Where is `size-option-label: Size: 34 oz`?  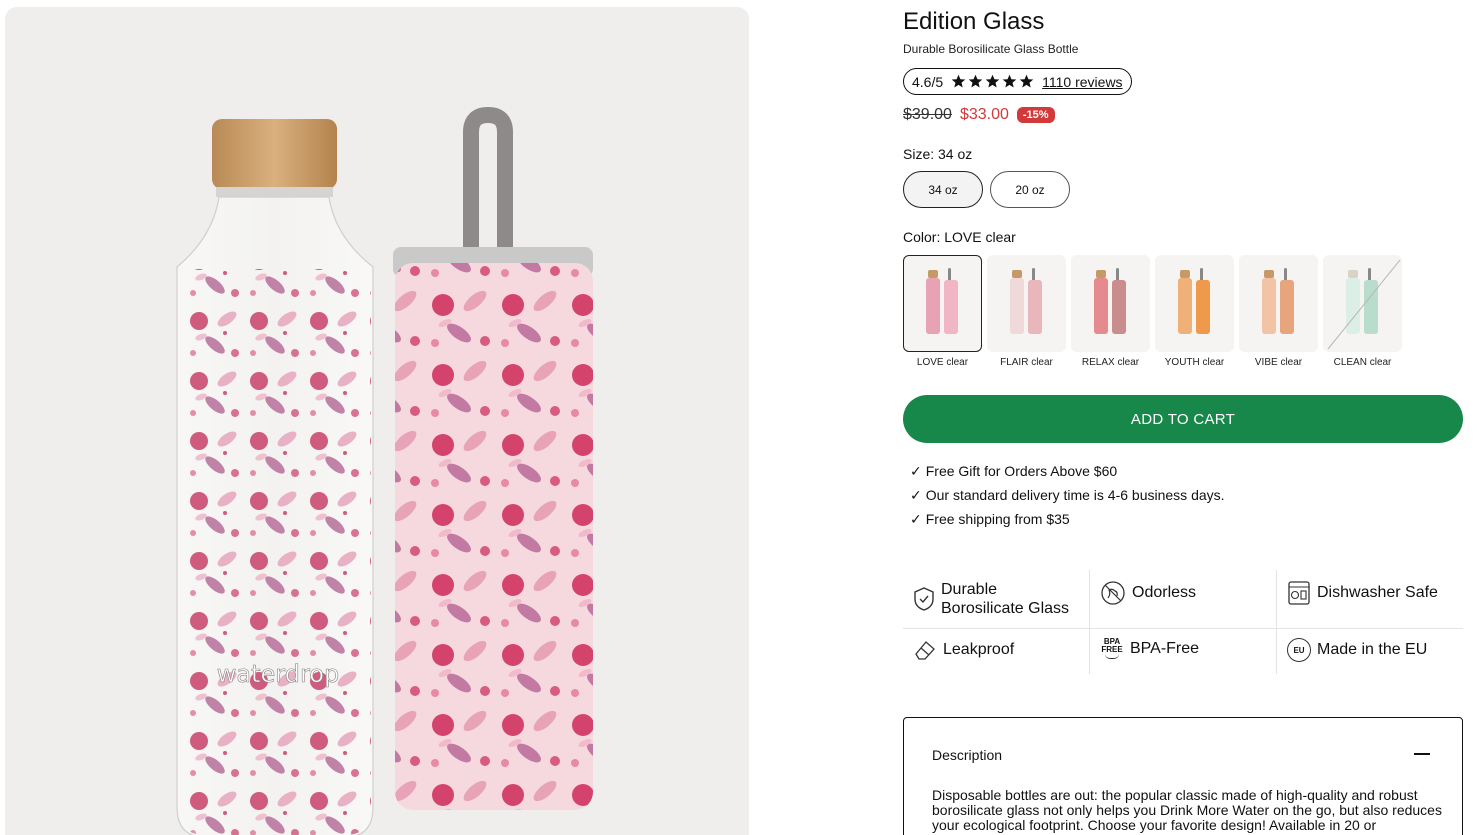 size-option-label: Size: 34 oz is located at coordinates (937, 154).